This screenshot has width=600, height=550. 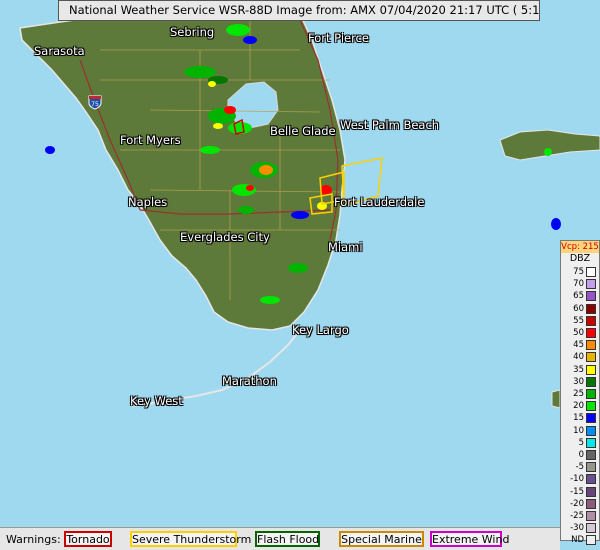 I want to click on bahamas-land-small, so click(x=556, y=399).